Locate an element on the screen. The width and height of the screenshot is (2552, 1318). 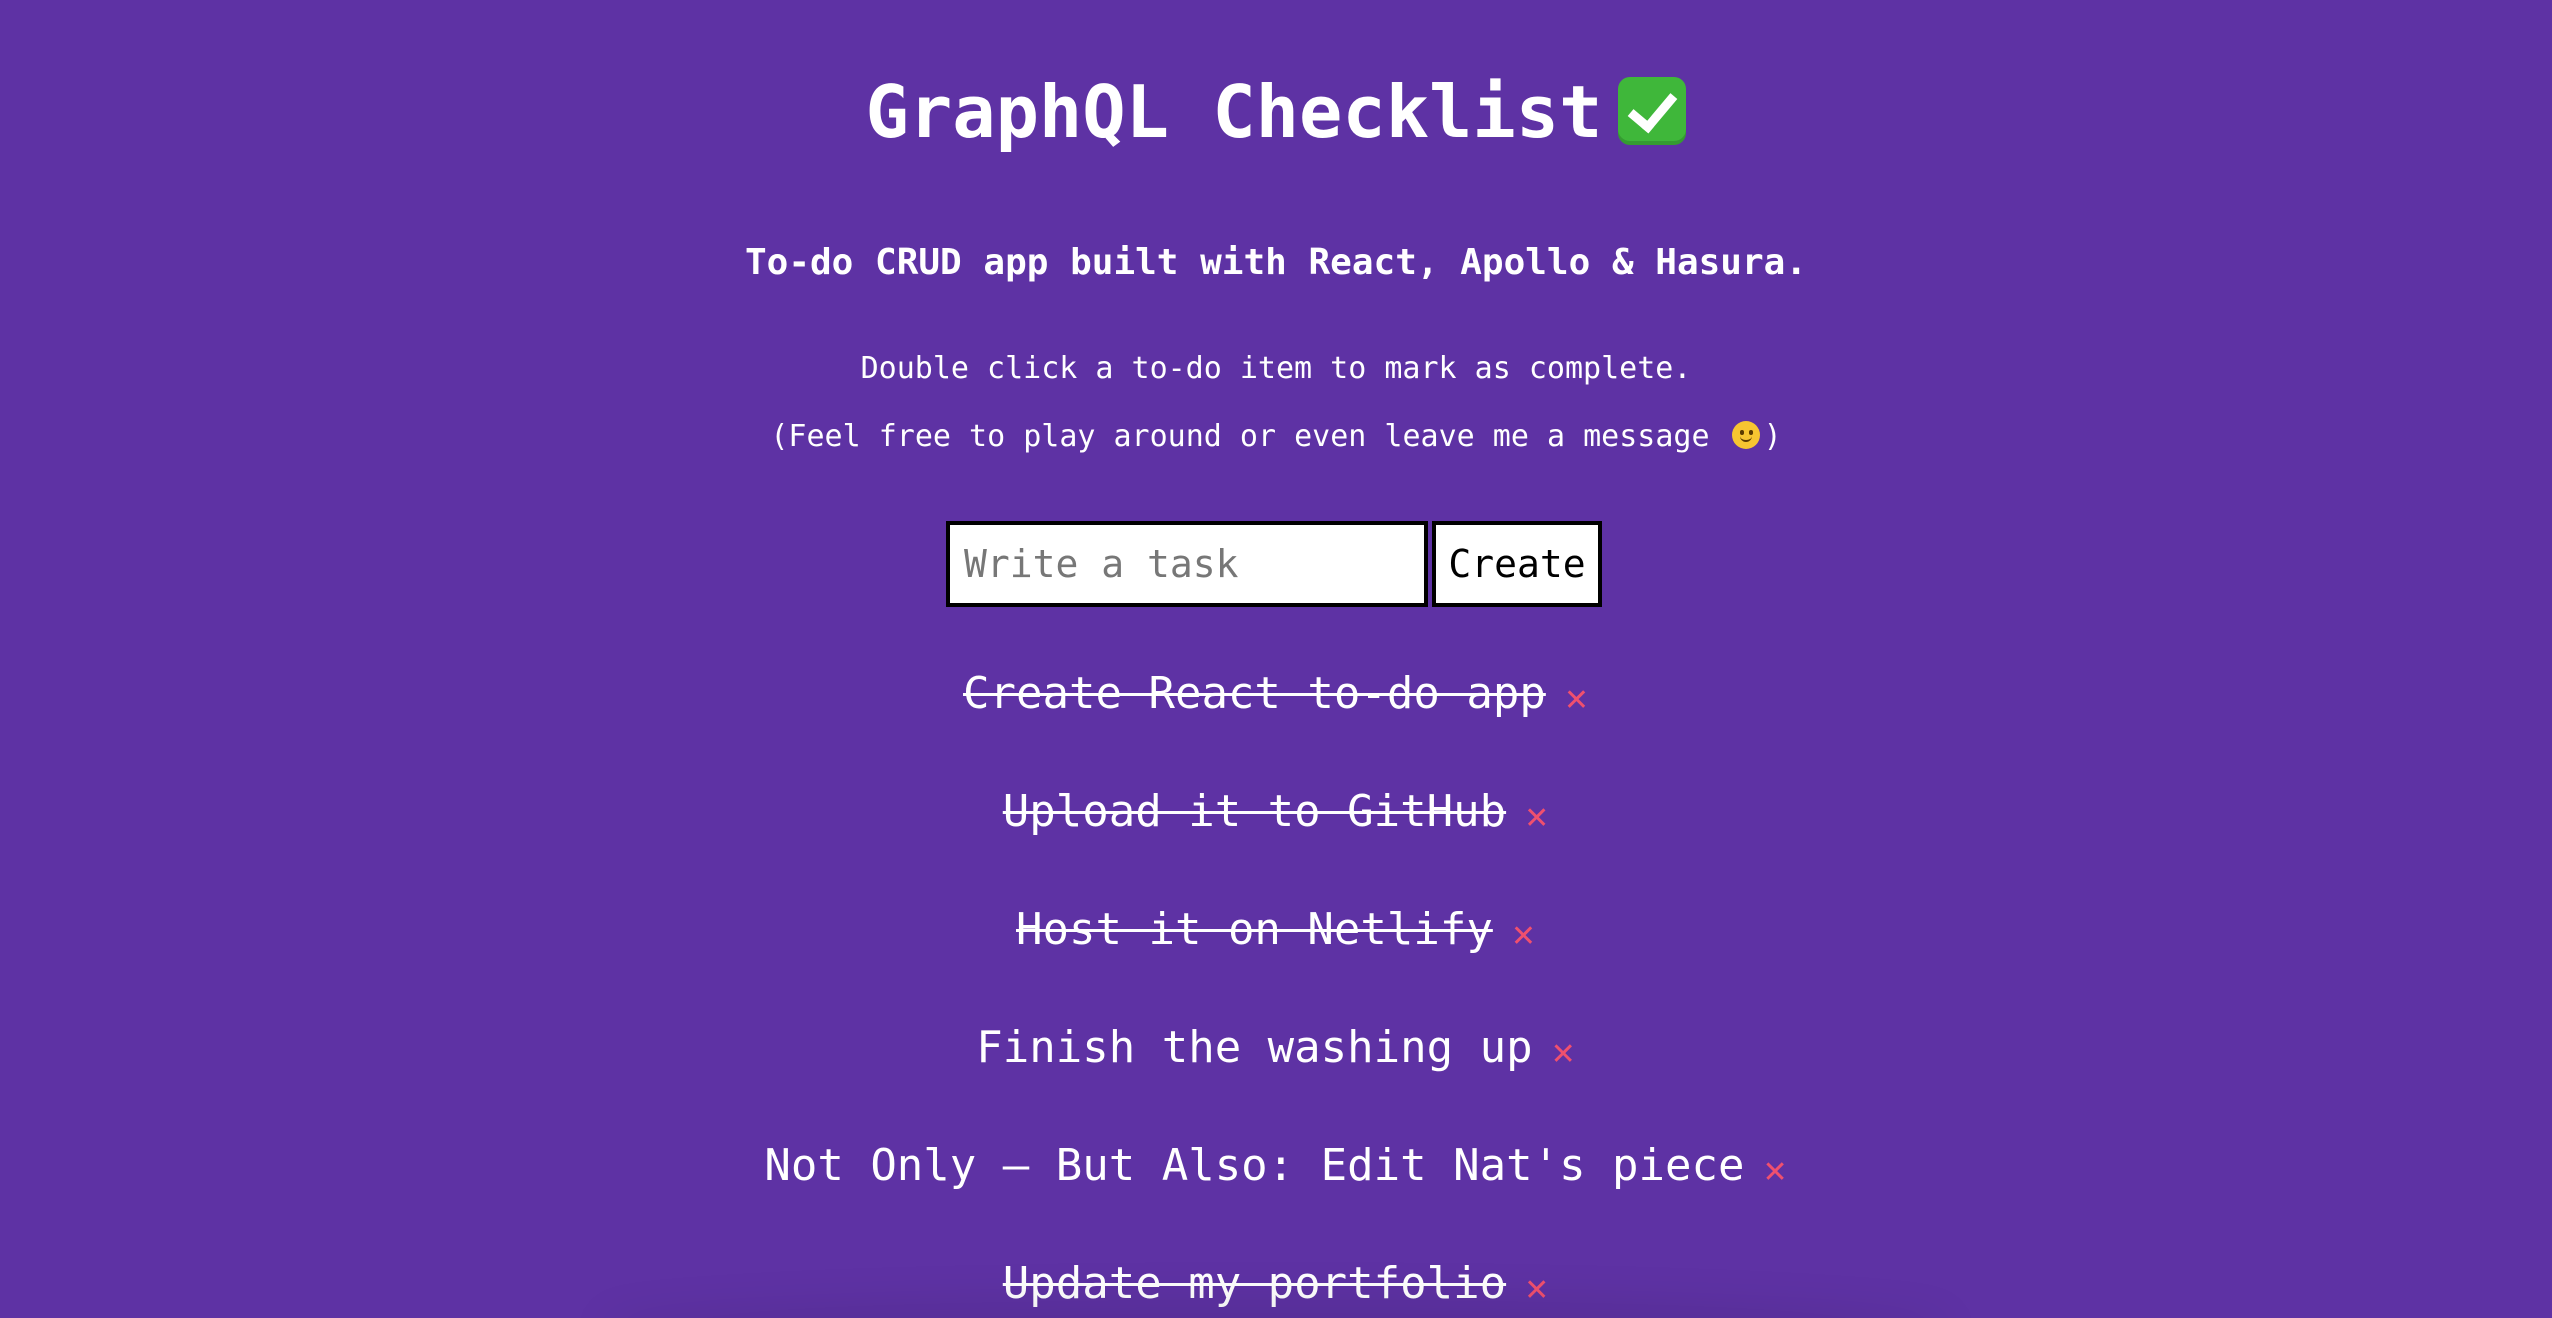
todo-text: Upload it to GitHub is located at coordinates (1254, 811).